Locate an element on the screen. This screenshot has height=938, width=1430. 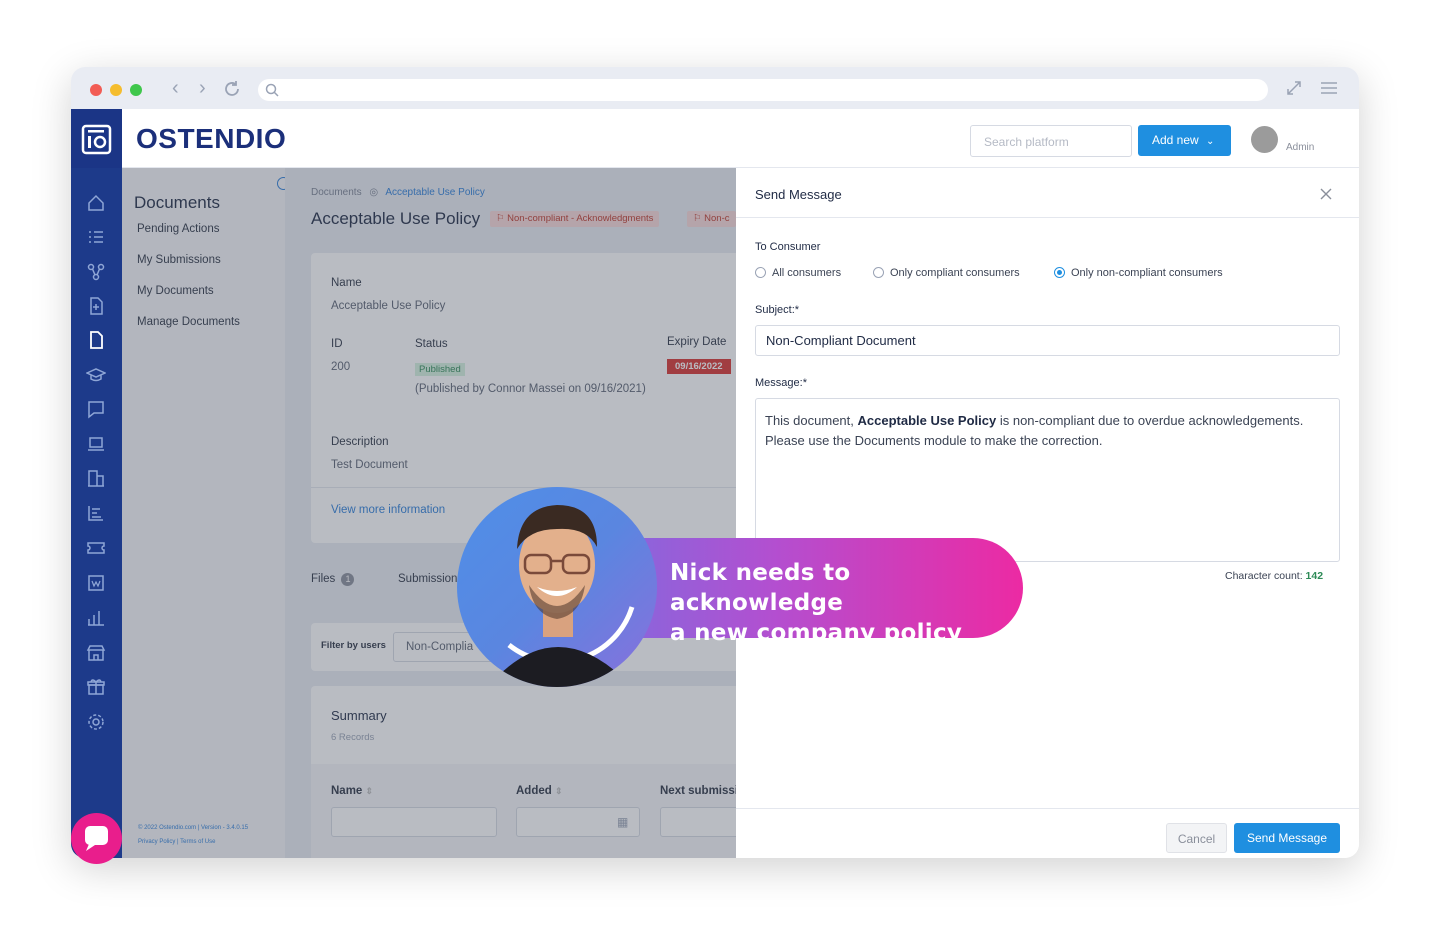
close-window-dot is located at coordinates (96, 90).